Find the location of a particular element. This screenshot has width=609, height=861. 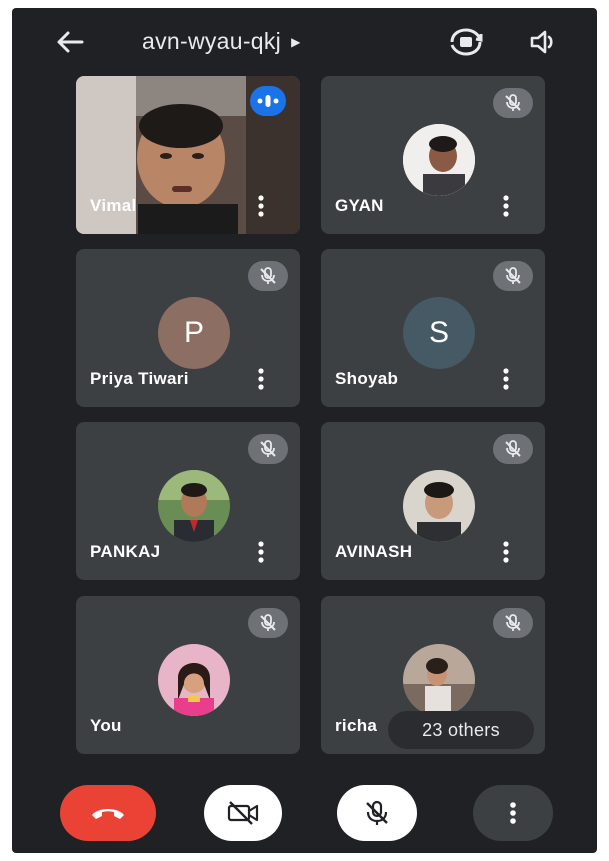

participant-name: You is located at coordinates (106, 725).